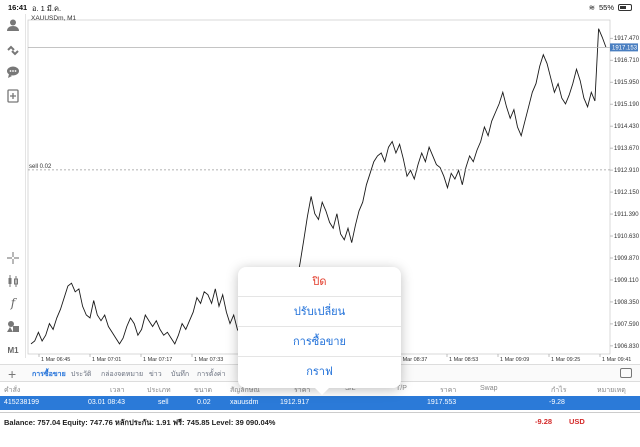  What do you see at coordinates (606, 7) in the screenshot?
I see `battery-percent: 55%` at bounding box center [606, 7].